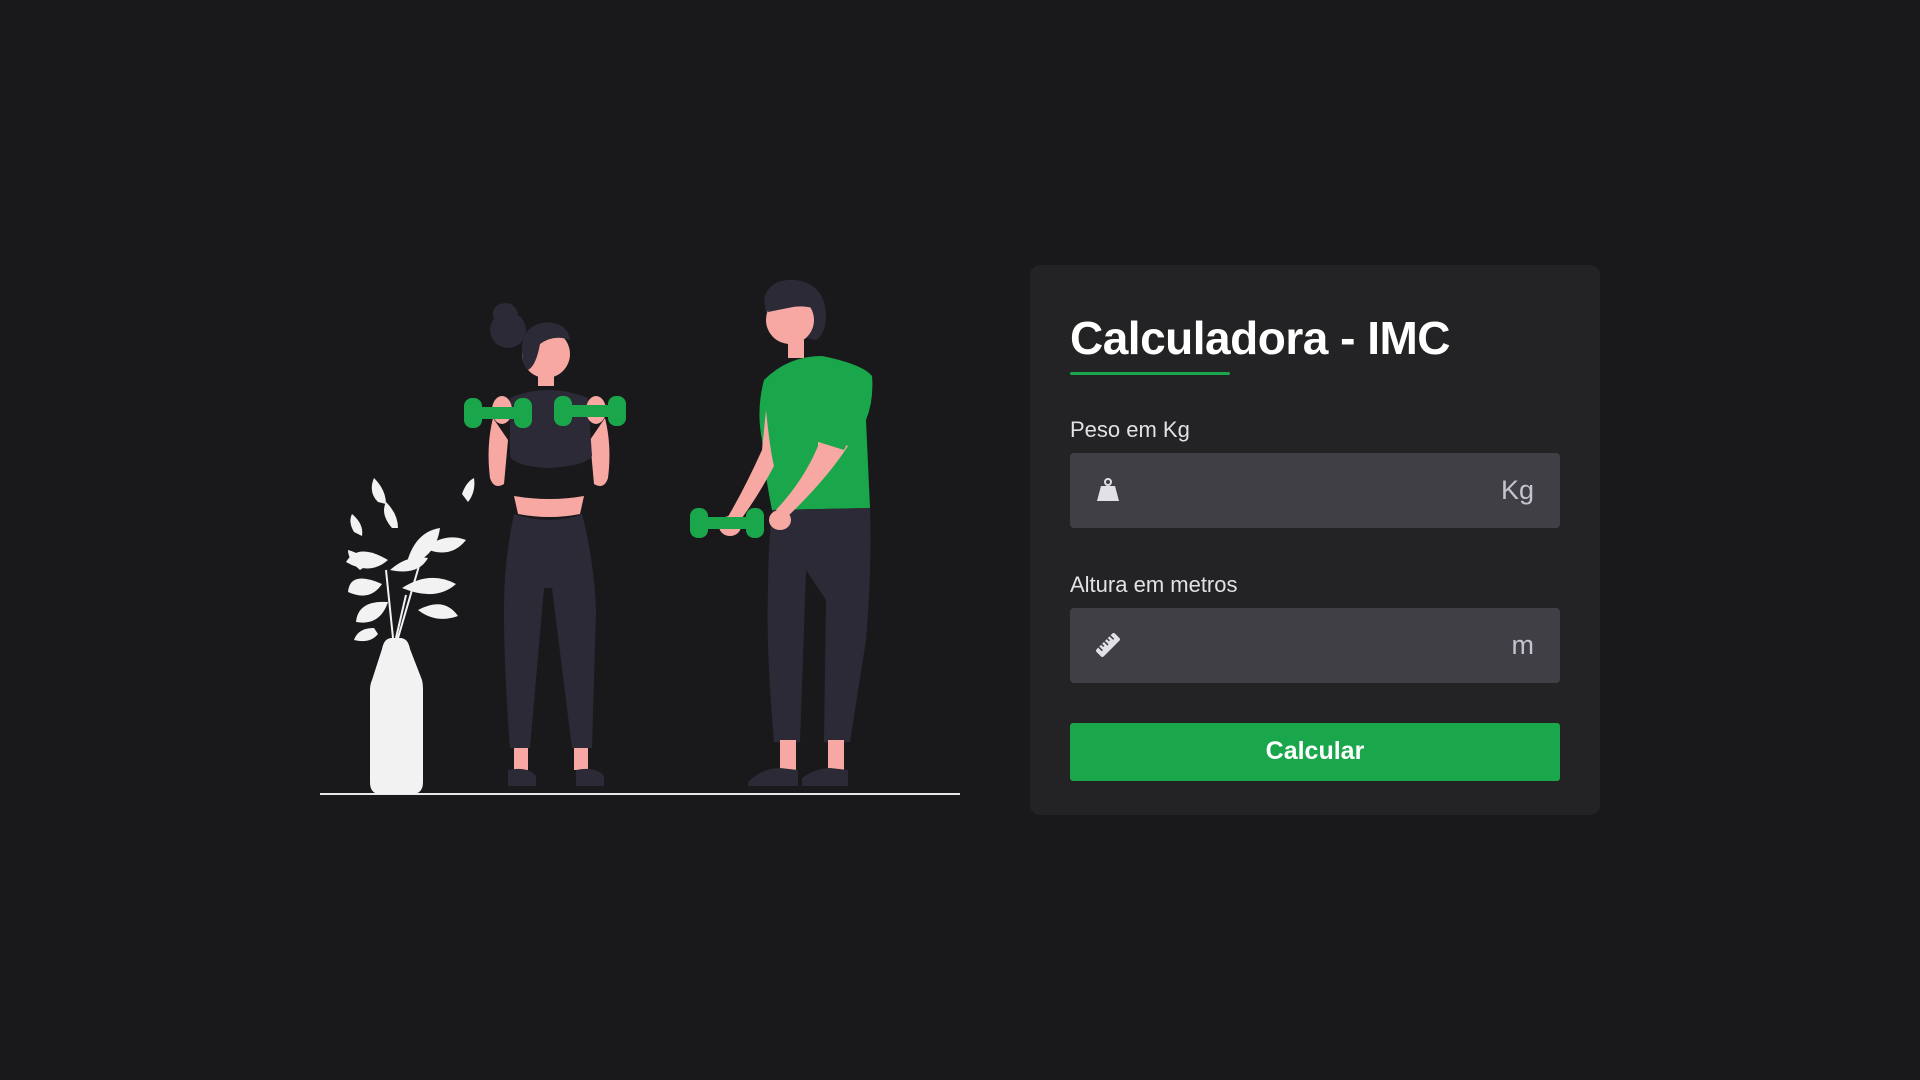 Image resolution: width=1920 pixels, height=1080 pixels. I want to click on woman-figure, so click(545, 544).